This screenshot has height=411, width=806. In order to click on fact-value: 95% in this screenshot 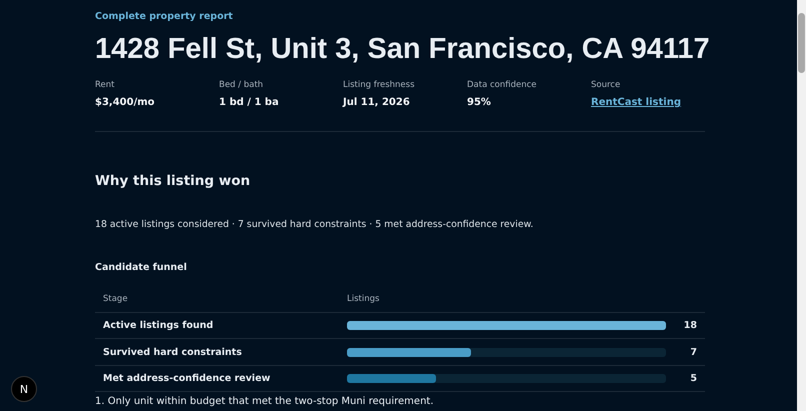, I will do `click(479, 102)`.